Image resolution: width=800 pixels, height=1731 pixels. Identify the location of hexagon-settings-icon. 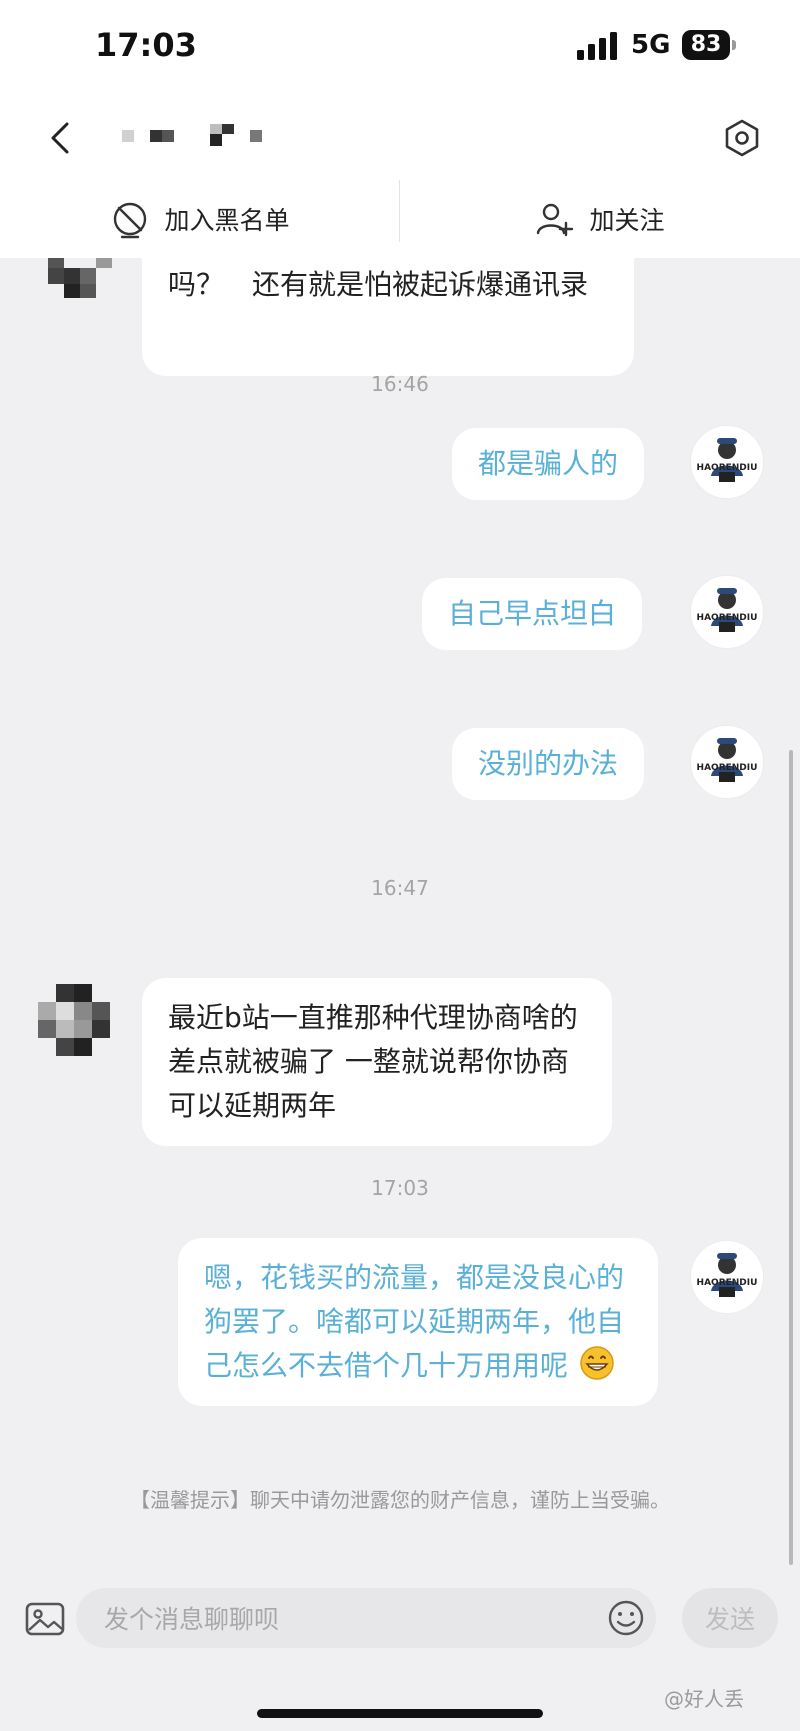
(742, 138).